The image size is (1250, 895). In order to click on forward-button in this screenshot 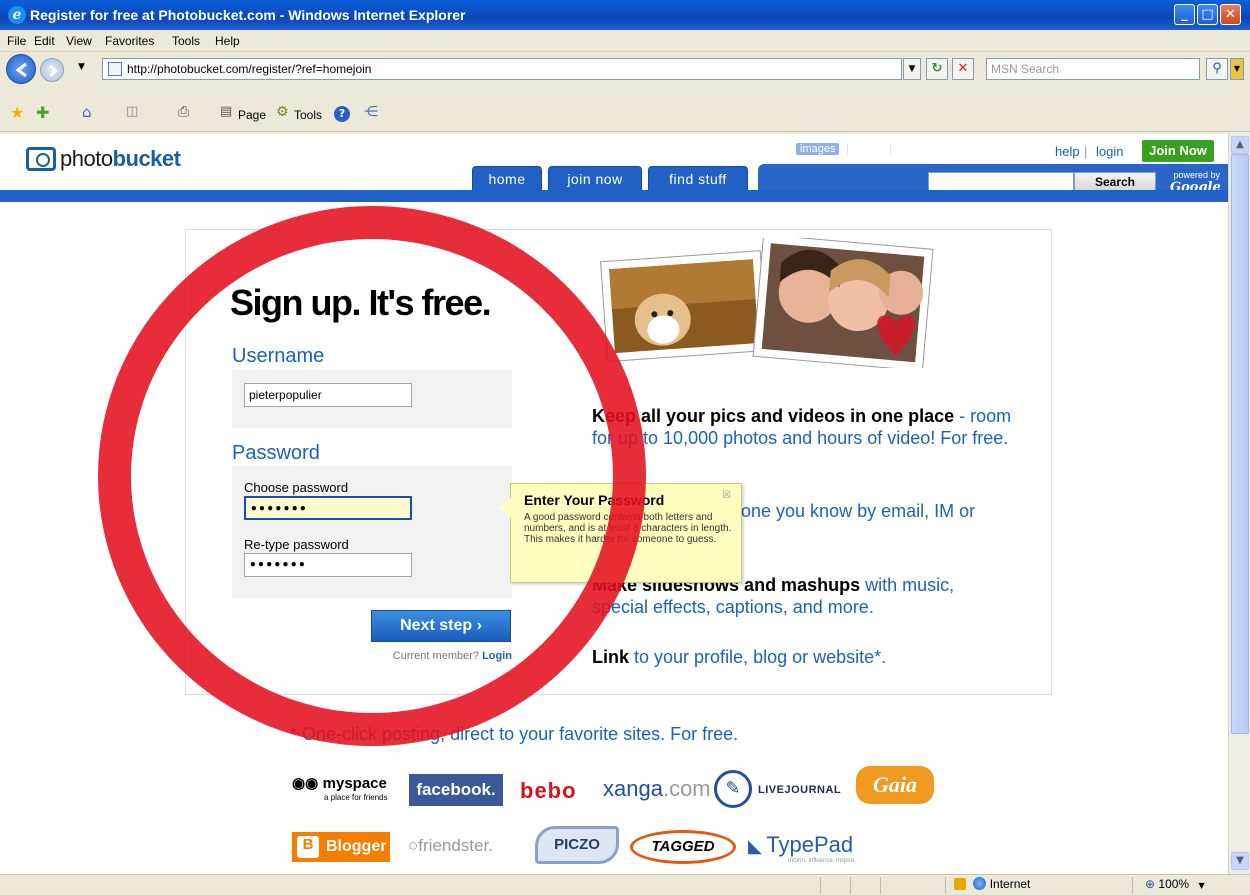, I will do `click(52, 70)`.